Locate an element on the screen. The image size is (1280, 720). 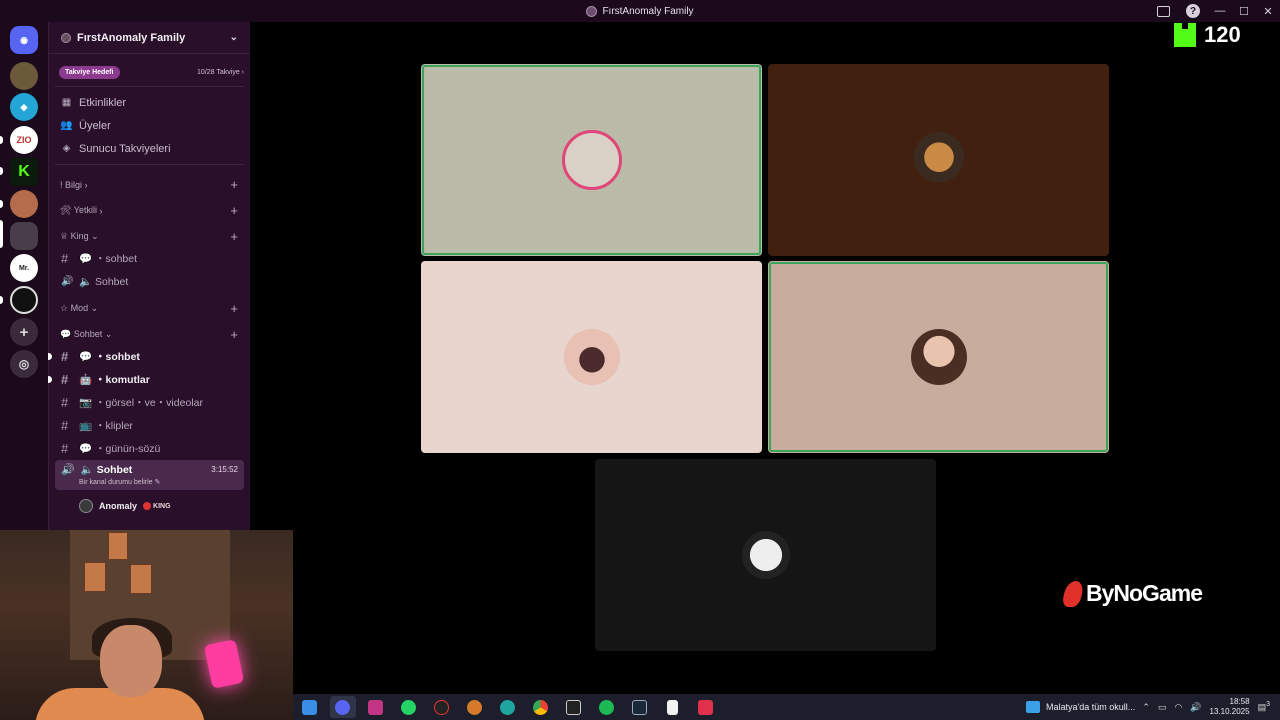
taskbar-epic is located at coordinates (574, 707).